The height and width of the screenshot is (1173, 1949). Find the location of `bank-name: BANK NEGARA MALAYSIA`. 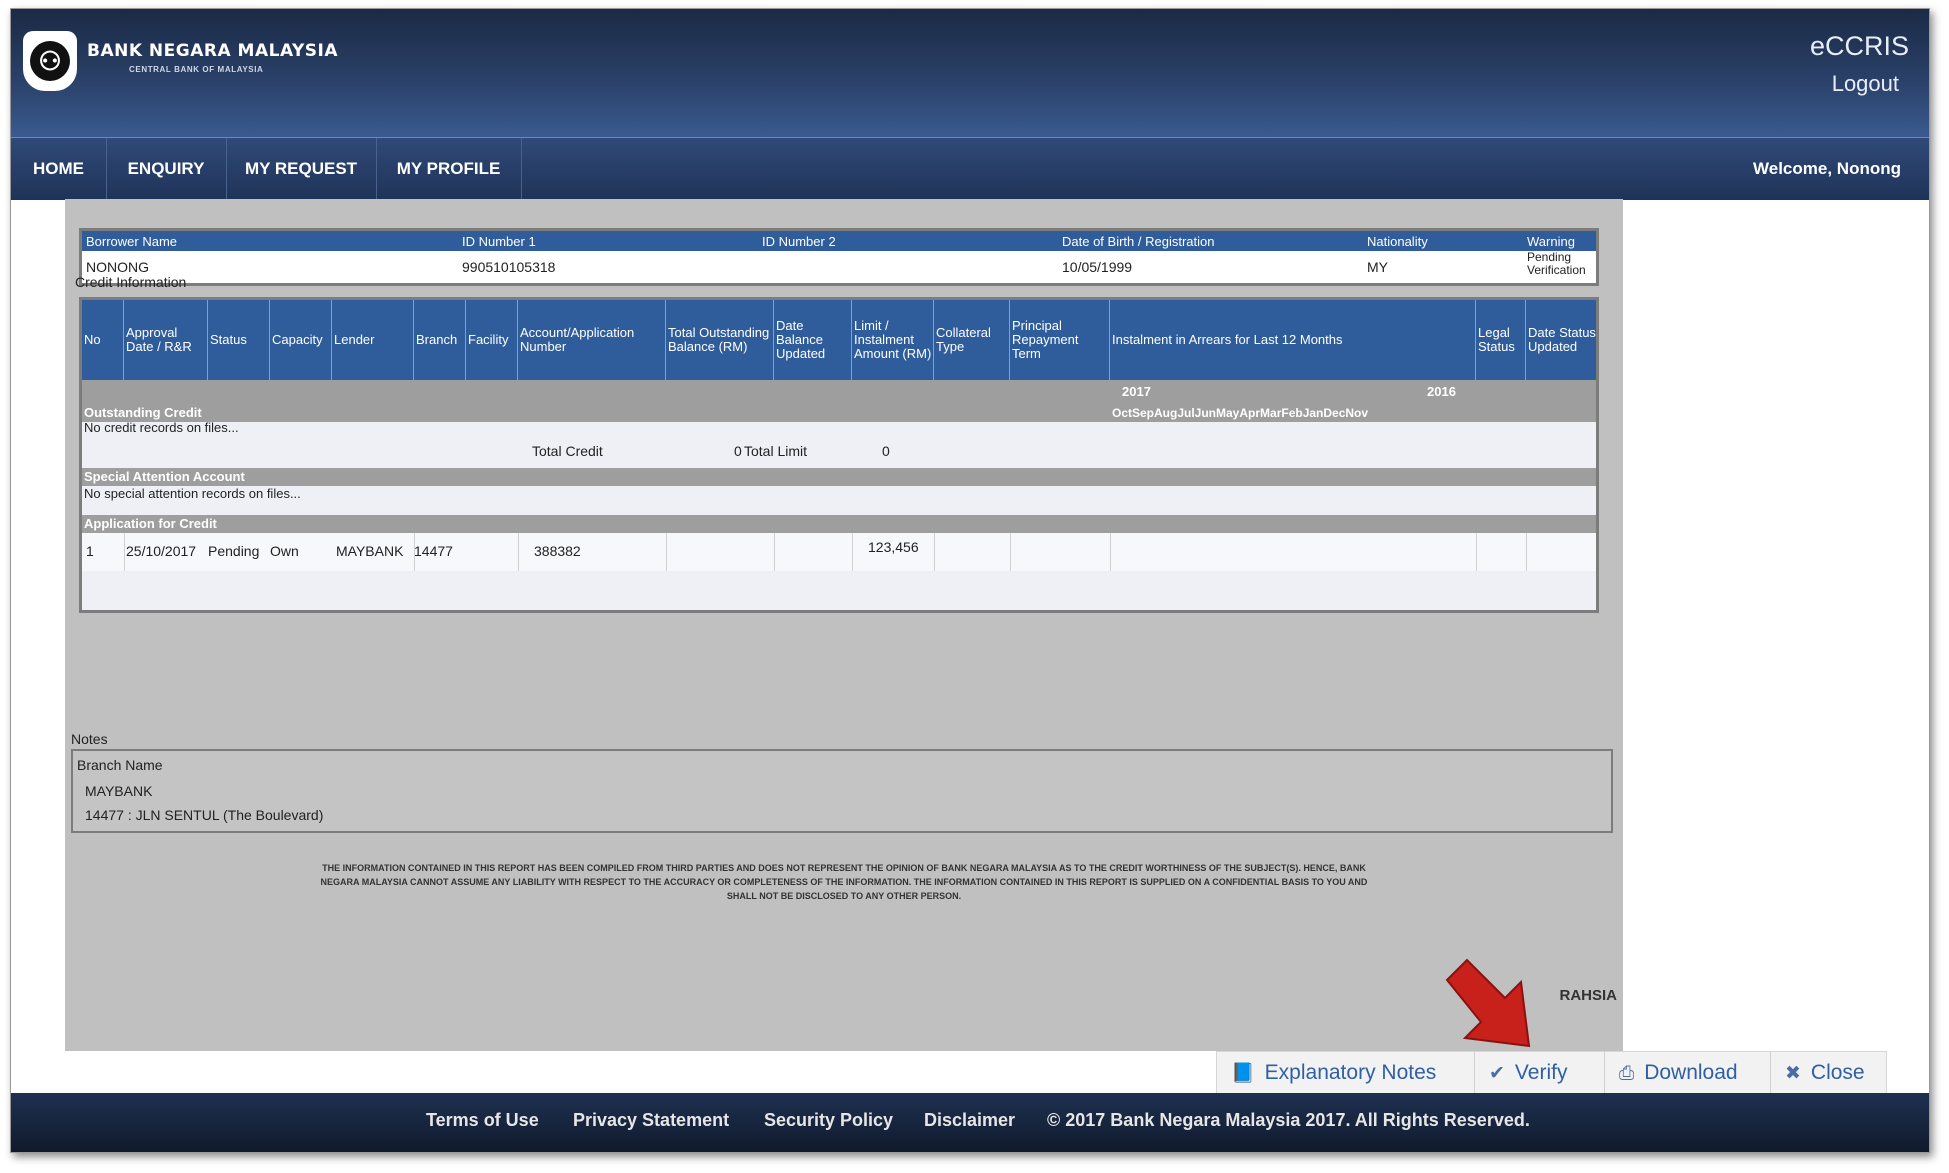

bank-name: BANK NEGARA MALAYSIA is located at coordinates (213, 51).